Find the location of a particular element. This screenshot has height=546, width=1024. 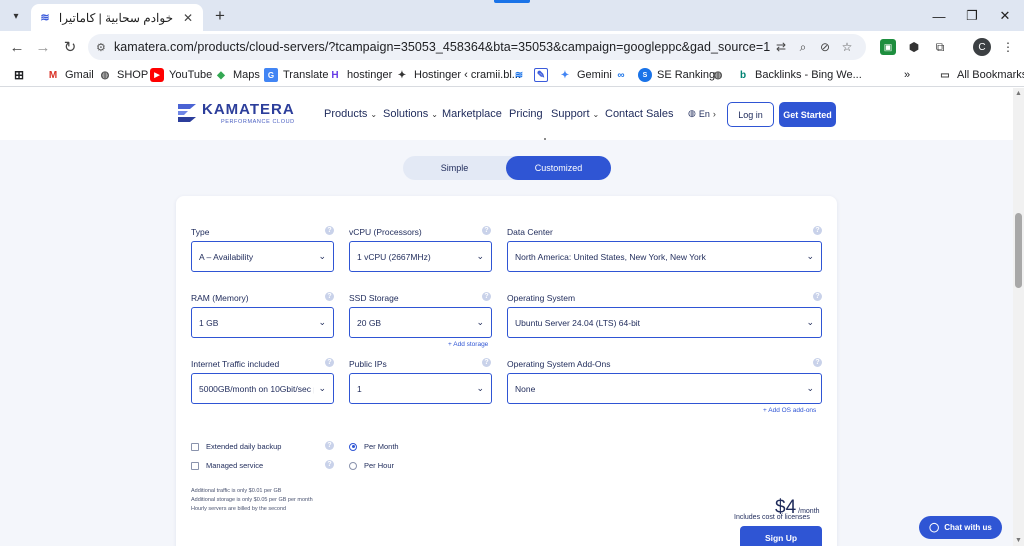

edit-square-icon: ✎ is located at coordinates (541, 75).